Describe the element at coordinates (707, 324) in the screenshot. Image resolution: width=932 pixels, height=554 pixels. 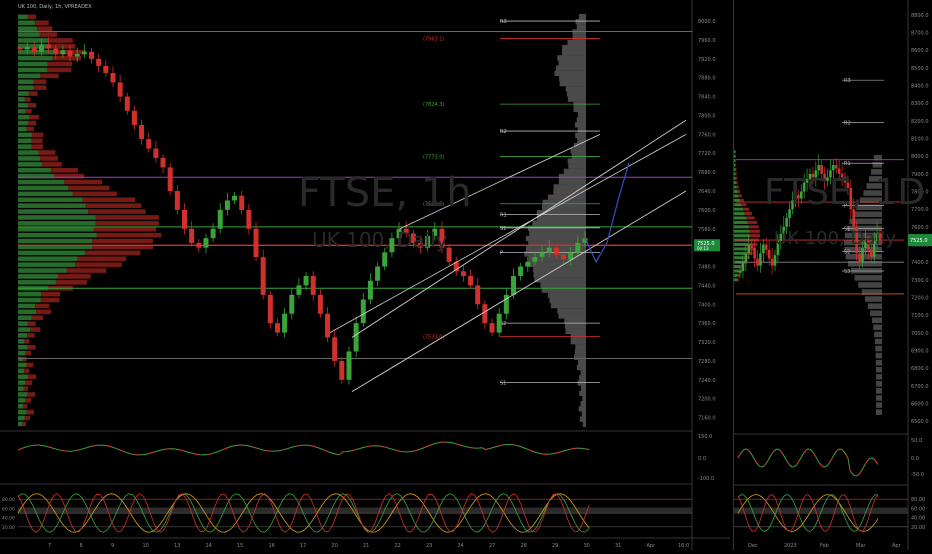
I see `price-axis-tick: 7360.0` at that location.